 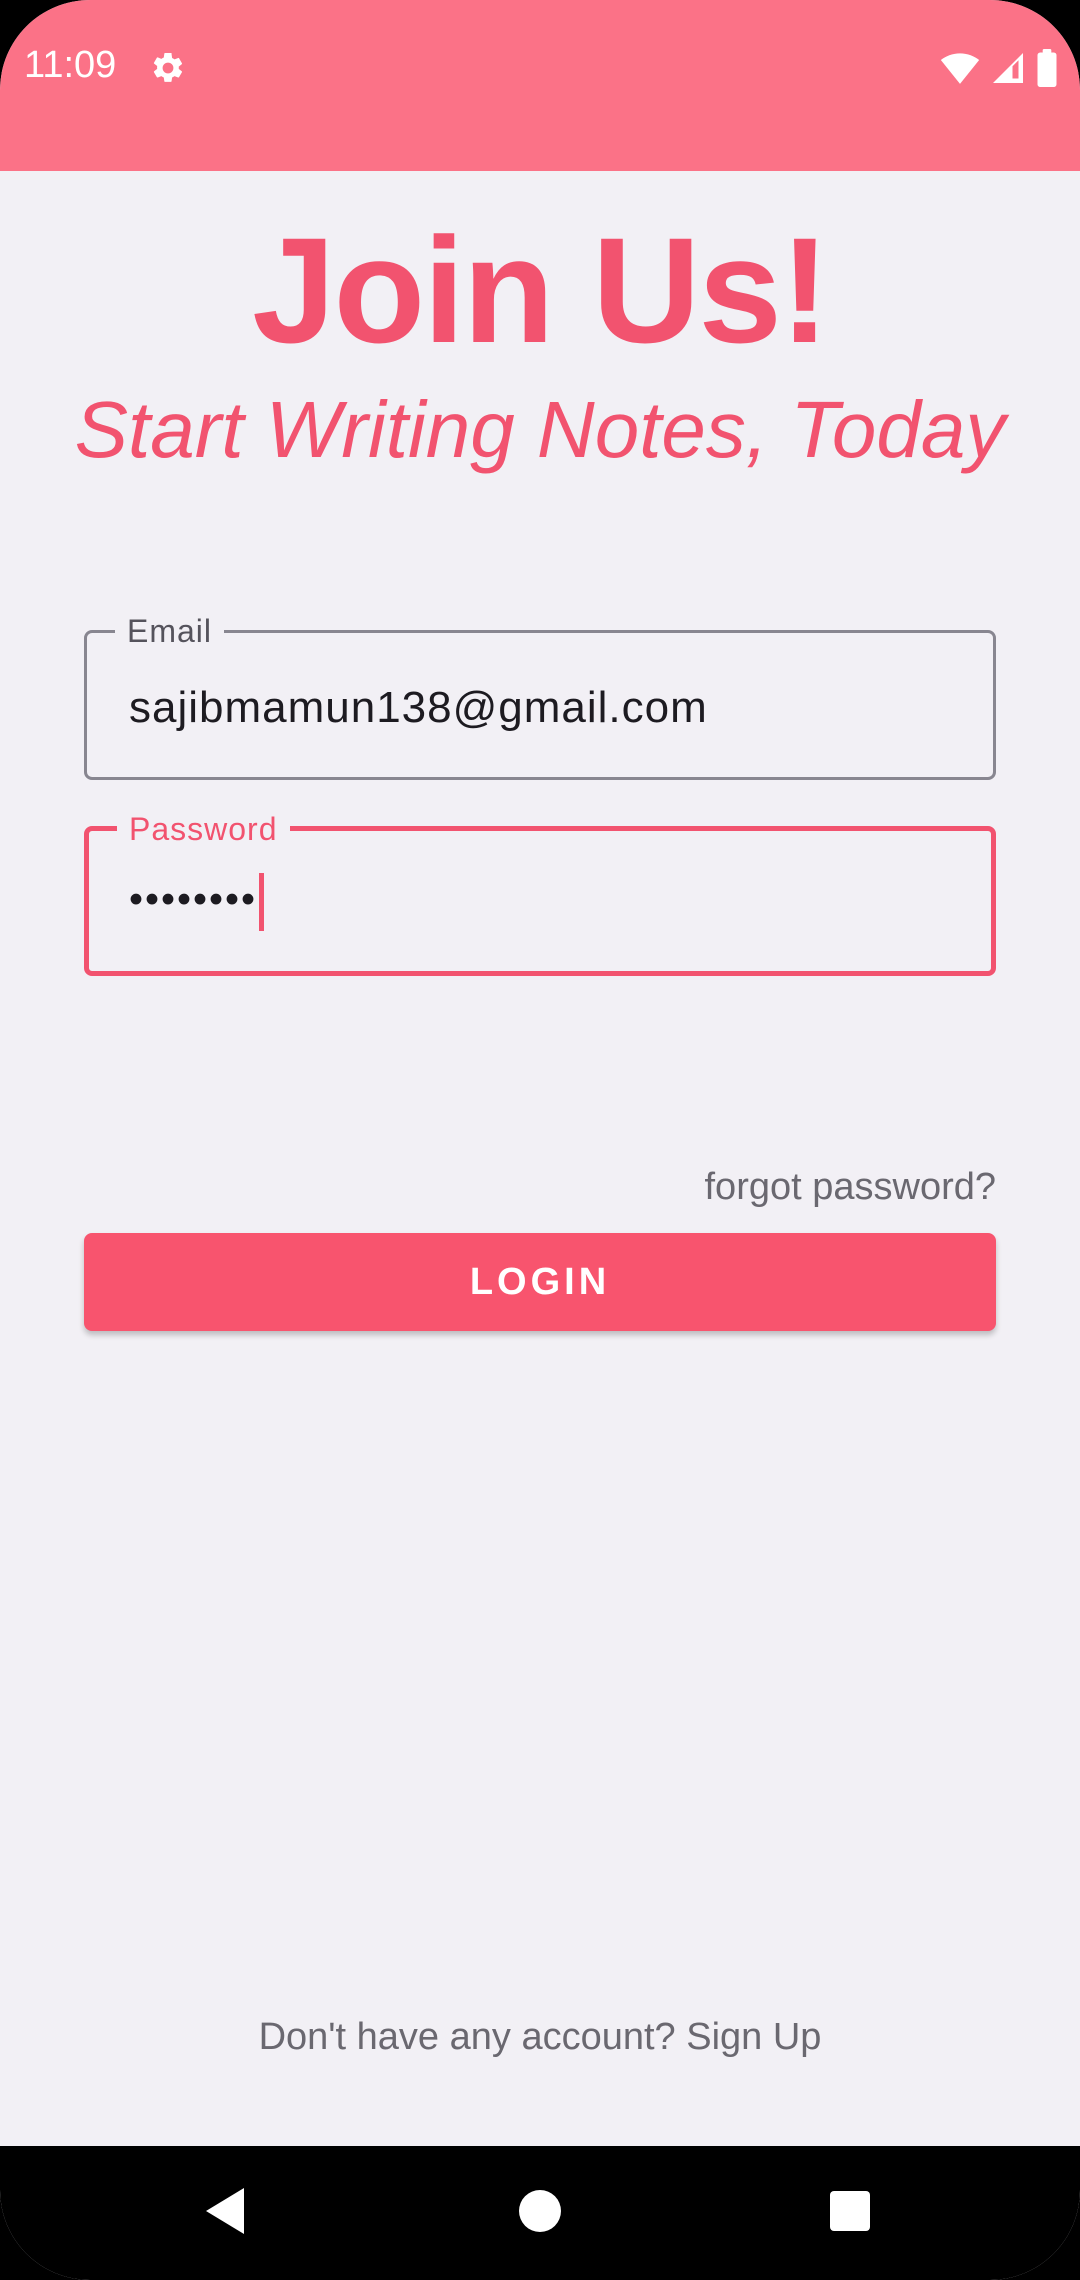 I want to click on password-label: Password, so click(x=203, y=829).